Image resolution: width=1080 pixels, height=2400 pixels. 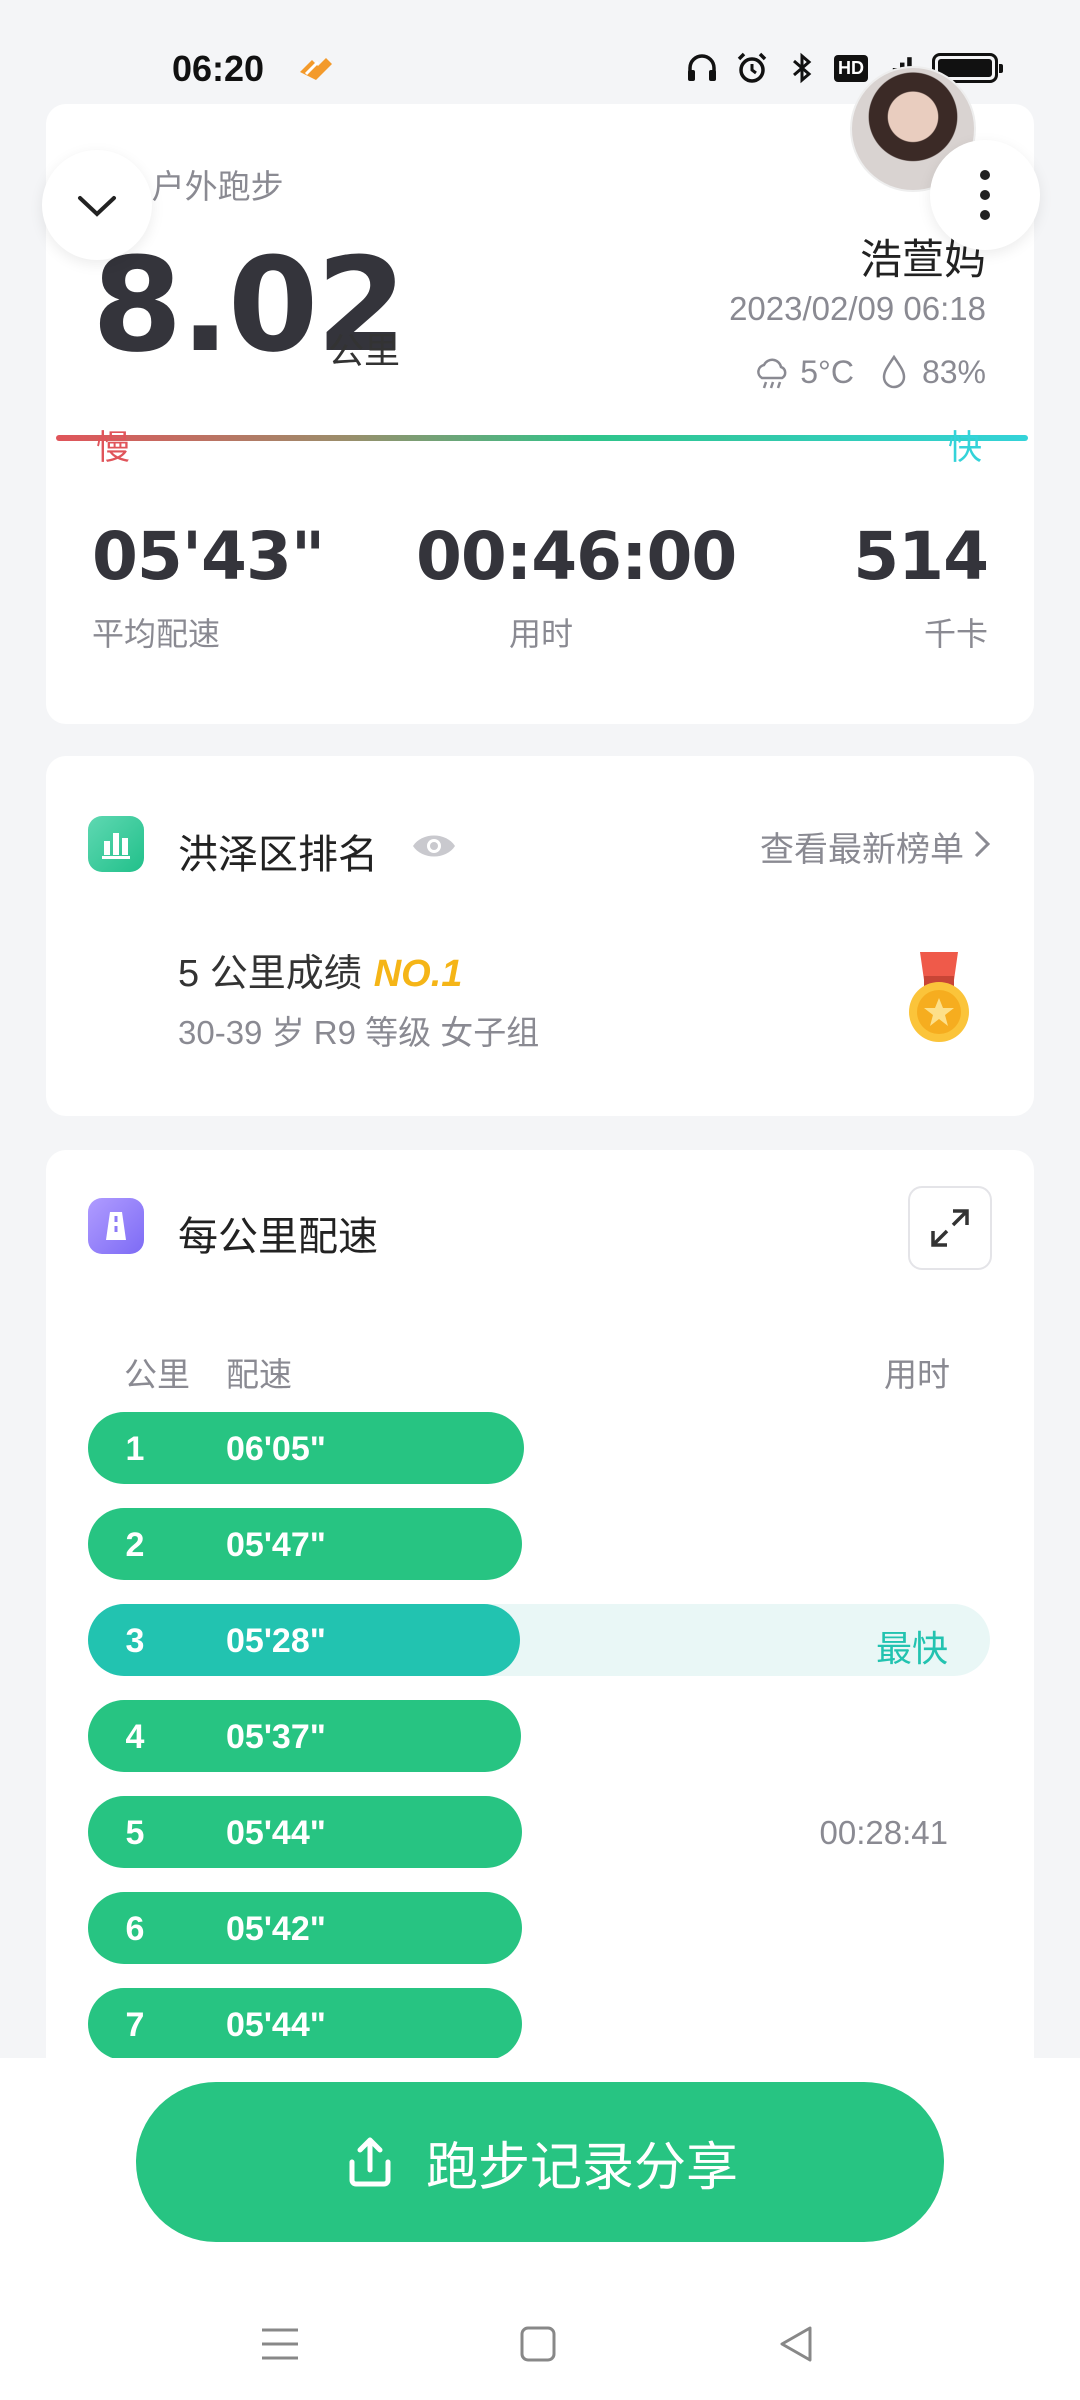 What do you see at coordinates (827, 371) in the screenshot?
I see `temperature: 5°C` at bounding box center [827, 371].